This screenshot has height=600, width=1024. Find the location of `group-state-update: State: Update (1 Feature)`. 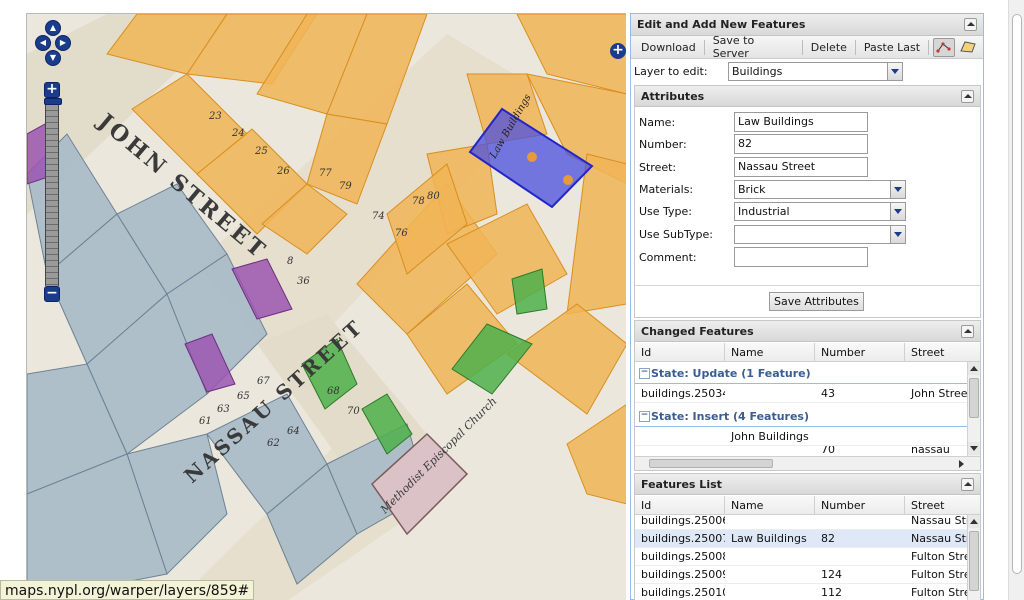

group-state-update: State: Update (1 Feature) is located at coordinates (801, 374).